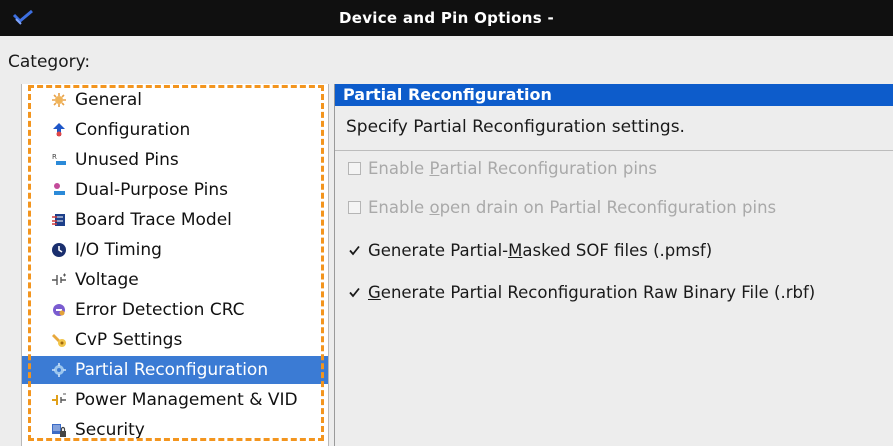 This screenshot has height=446, width=893. What do you see at coordinates (614, 150) in the screenshot?
I see `divider` at bounding box center [614, 150].